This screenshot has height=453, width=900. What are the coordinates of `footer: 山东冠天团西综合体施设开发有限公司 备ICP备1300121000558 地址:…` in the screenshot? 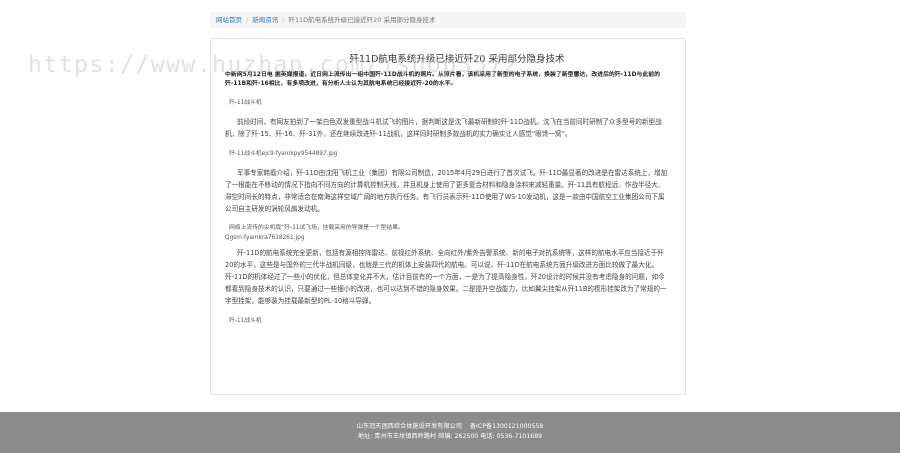 It's located at (450, 432).